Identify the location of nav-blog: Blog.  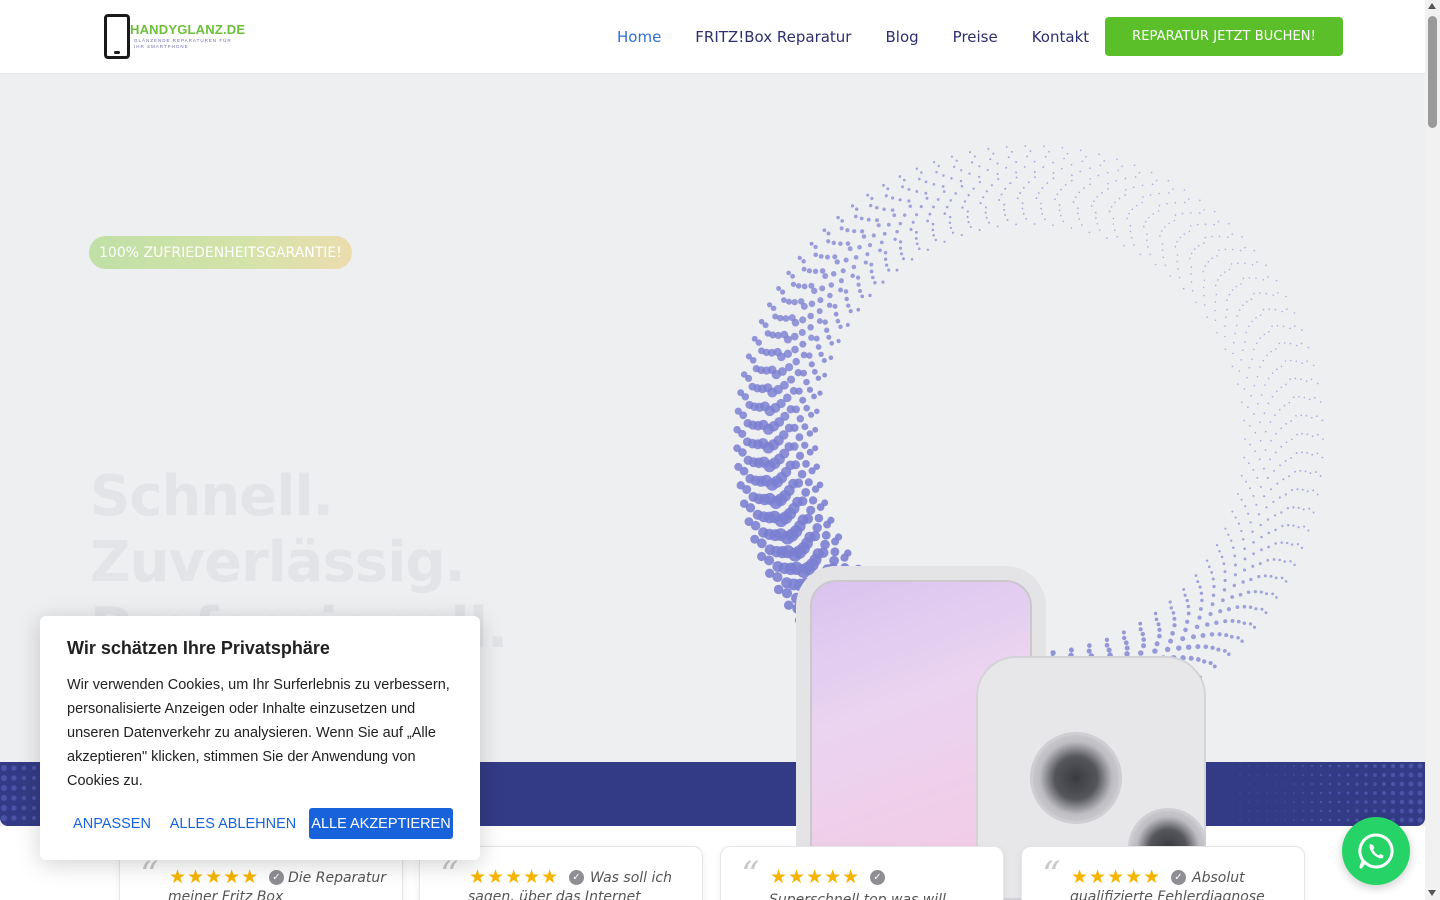
(901, 37).